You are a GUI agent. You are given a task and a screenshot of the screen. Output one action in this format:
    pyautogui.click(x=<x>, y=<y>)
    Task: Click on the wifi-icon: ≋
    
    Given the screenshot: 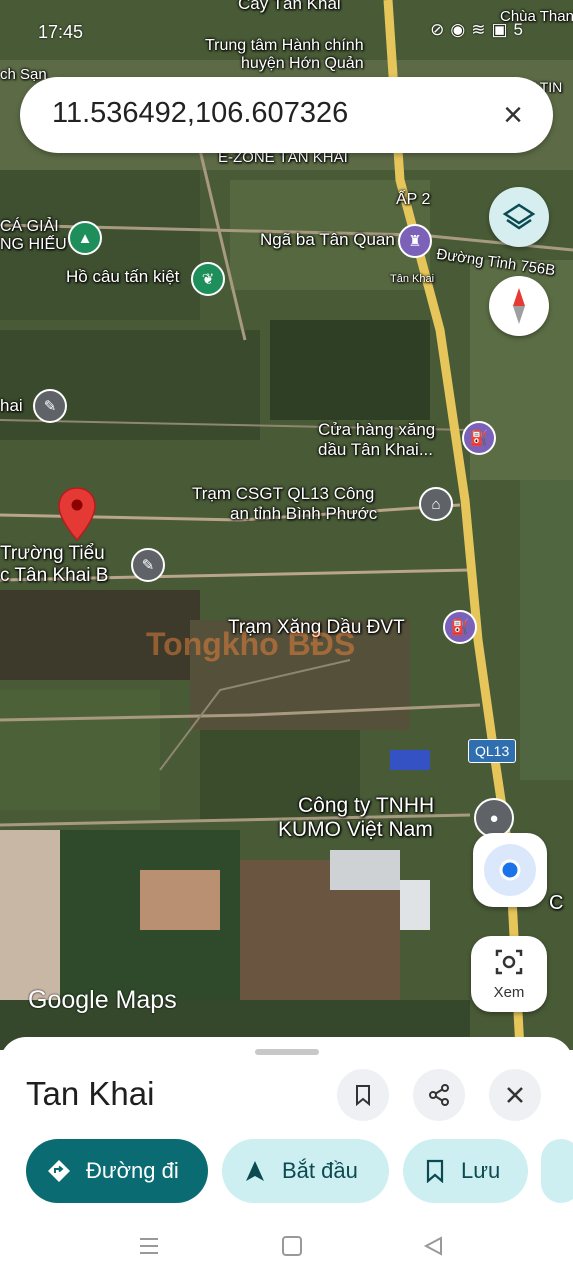 What is the action you would take?
    pyautogui.click(x=481, y=29)
    